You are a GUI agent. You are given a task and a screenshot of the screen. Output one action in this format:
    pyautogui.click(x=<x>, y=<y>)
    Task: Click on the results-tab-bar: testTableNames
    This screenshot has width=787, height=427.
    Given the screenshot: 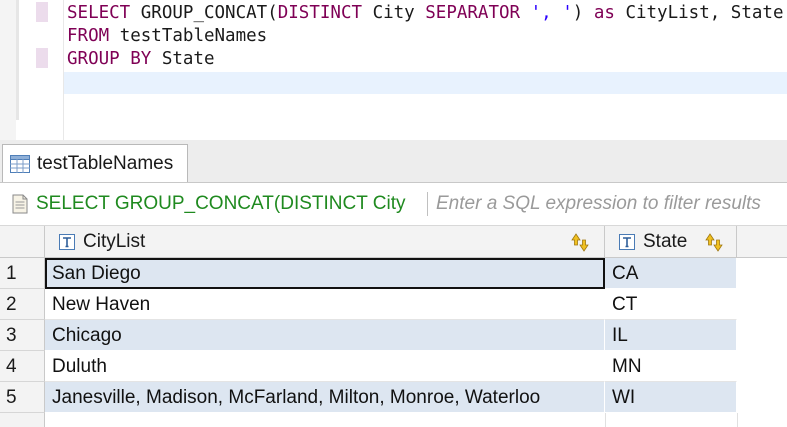 What is the action you would take?
    pyautogui.click(x=393, y=161)
    